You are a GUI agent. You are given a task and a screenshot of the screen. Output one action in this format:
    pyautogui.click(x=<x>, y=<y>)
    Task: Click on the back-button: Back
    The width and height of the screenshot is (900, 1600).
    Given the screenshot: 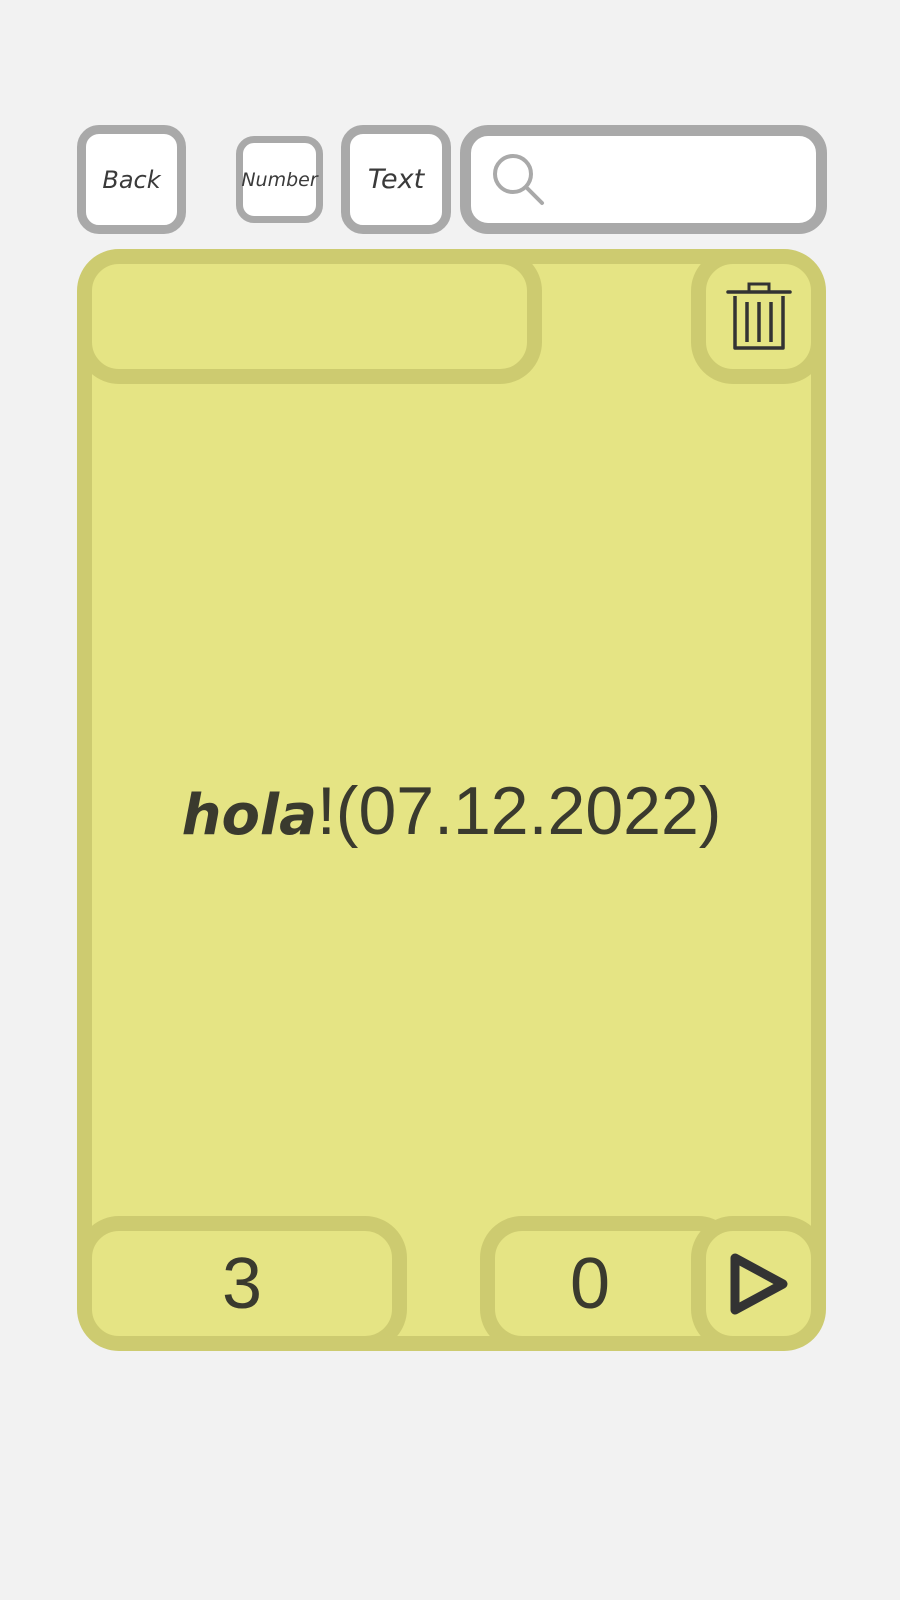 What is the action you would take?
    pyautogui.click(x=131, y=179)
    